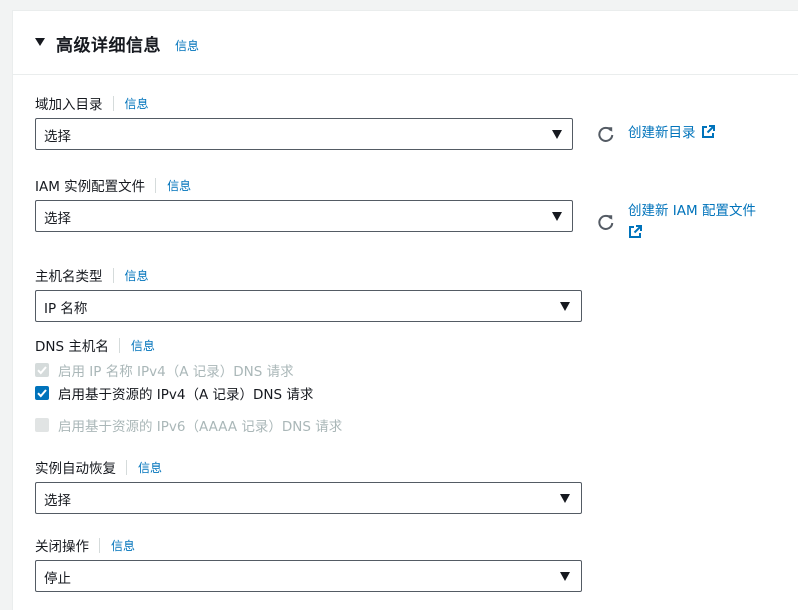  I want to click on iam-profile-info-link: 信息, so click(179, 185).